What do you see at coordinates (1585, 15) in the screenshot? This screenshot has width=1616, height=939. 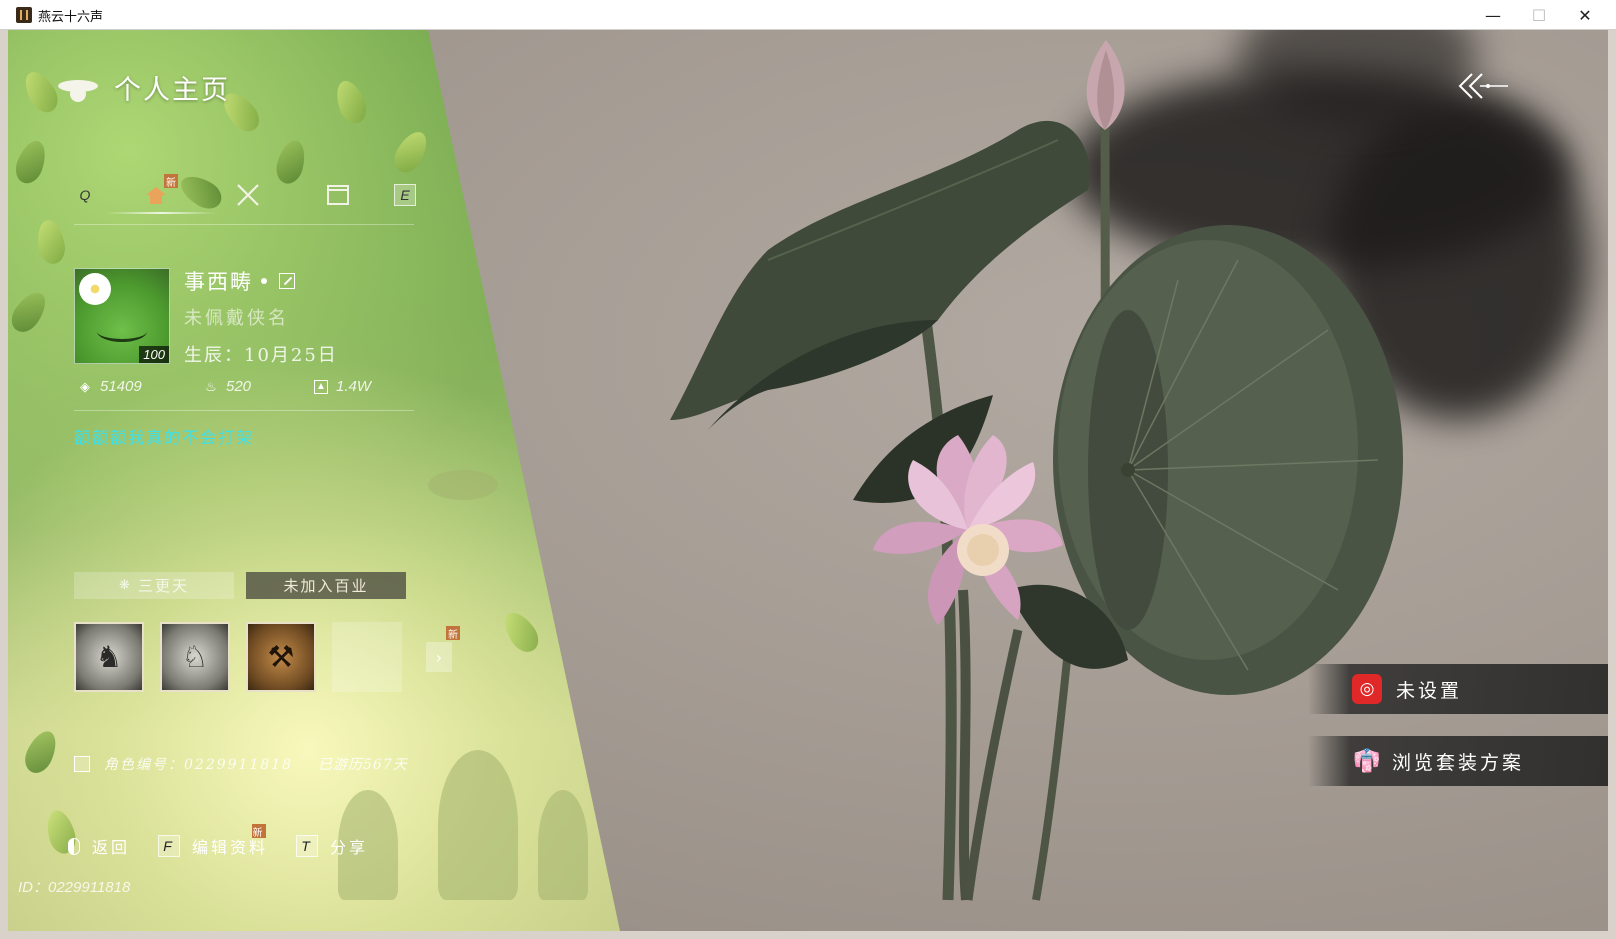 I see `close-button: ✕` at bounding box center [1585, 15].